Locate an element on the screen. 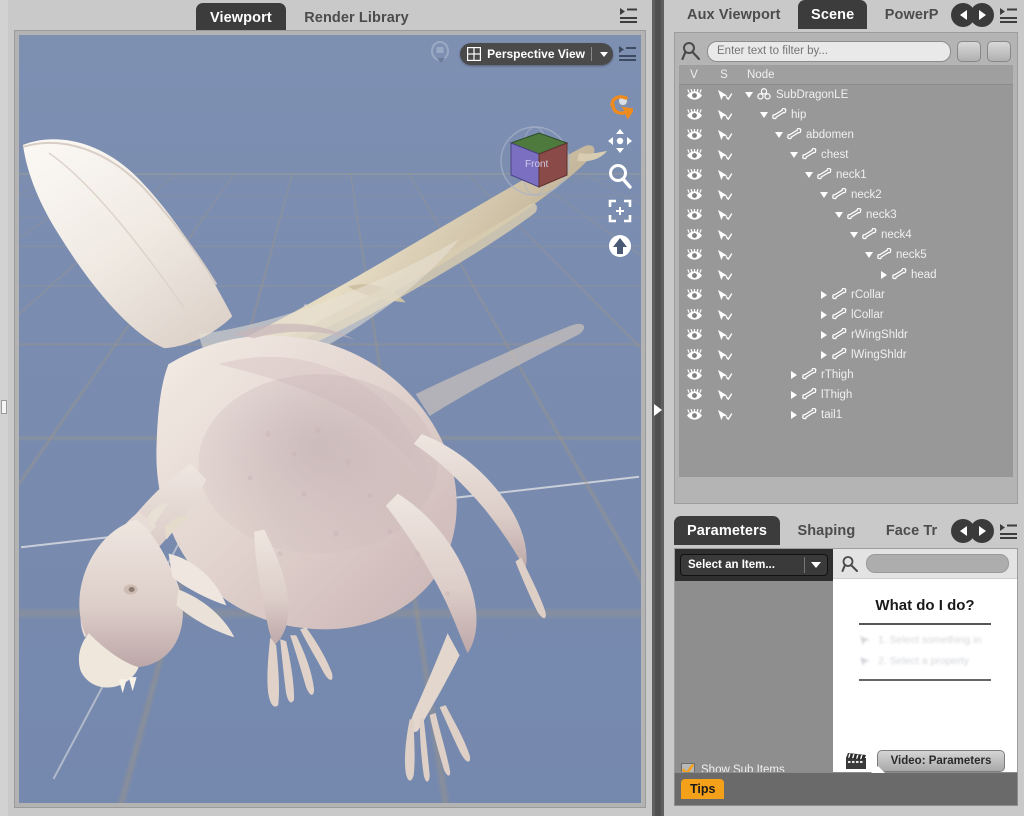 This screenshot has width=1024, height=816. tree-node: chest is located at coordinates (794, 154).